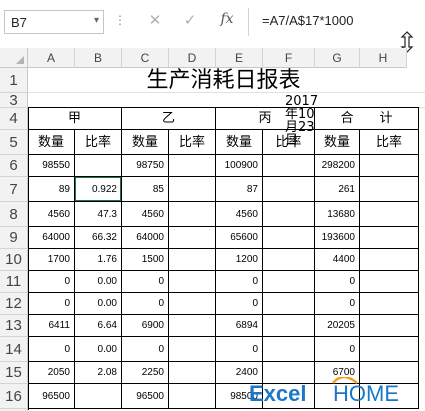  What do you see at coordinates (98, 326) in the screenshot?
I see `data-cell: 6.64` at bounding box center [98, 326].